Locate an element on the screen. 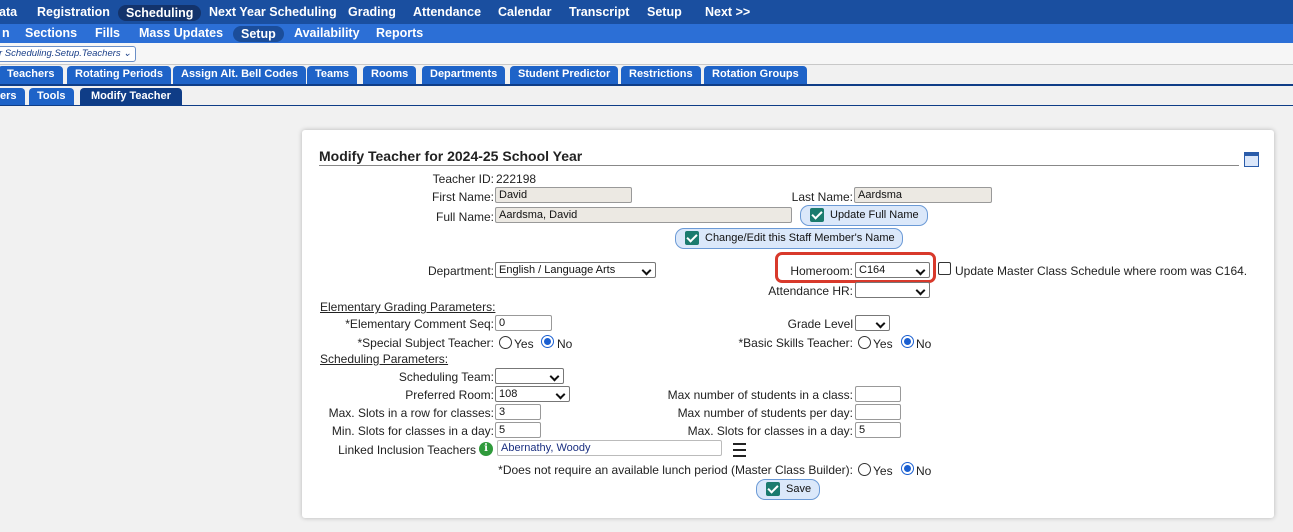  elem-comment-seq-field: 0 is located at coordinates (523, 323).